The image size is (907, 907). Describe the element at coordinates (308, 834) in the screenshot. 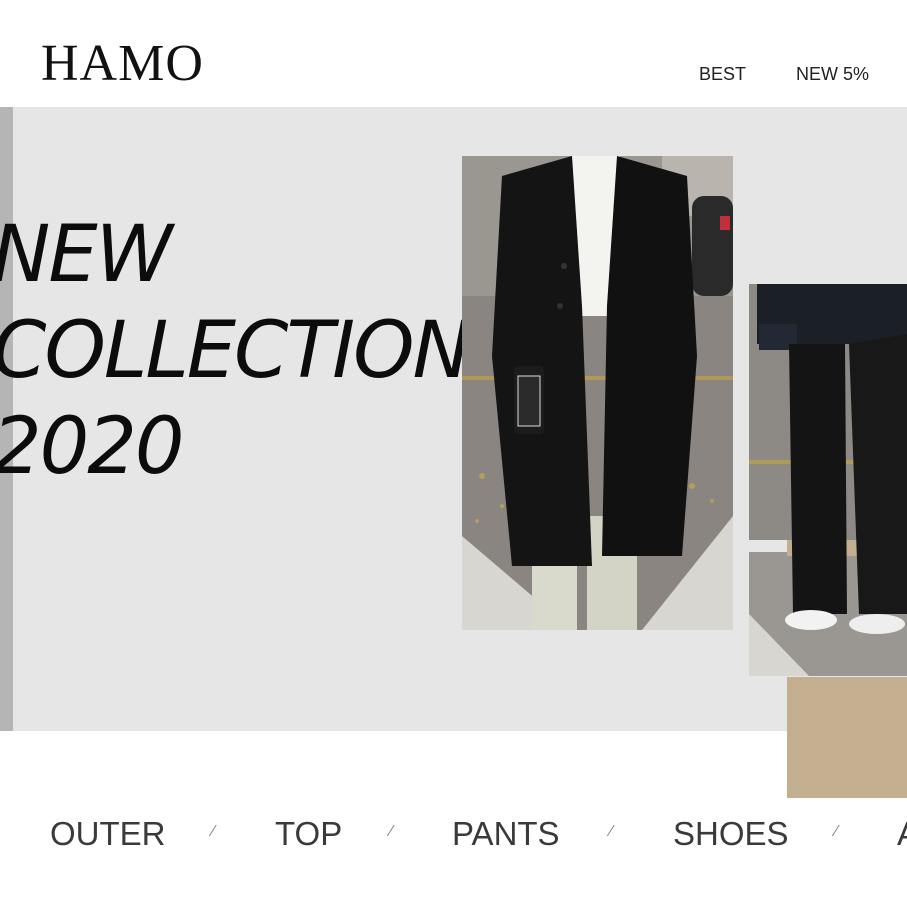

I see `category-top: TOP` at that location.